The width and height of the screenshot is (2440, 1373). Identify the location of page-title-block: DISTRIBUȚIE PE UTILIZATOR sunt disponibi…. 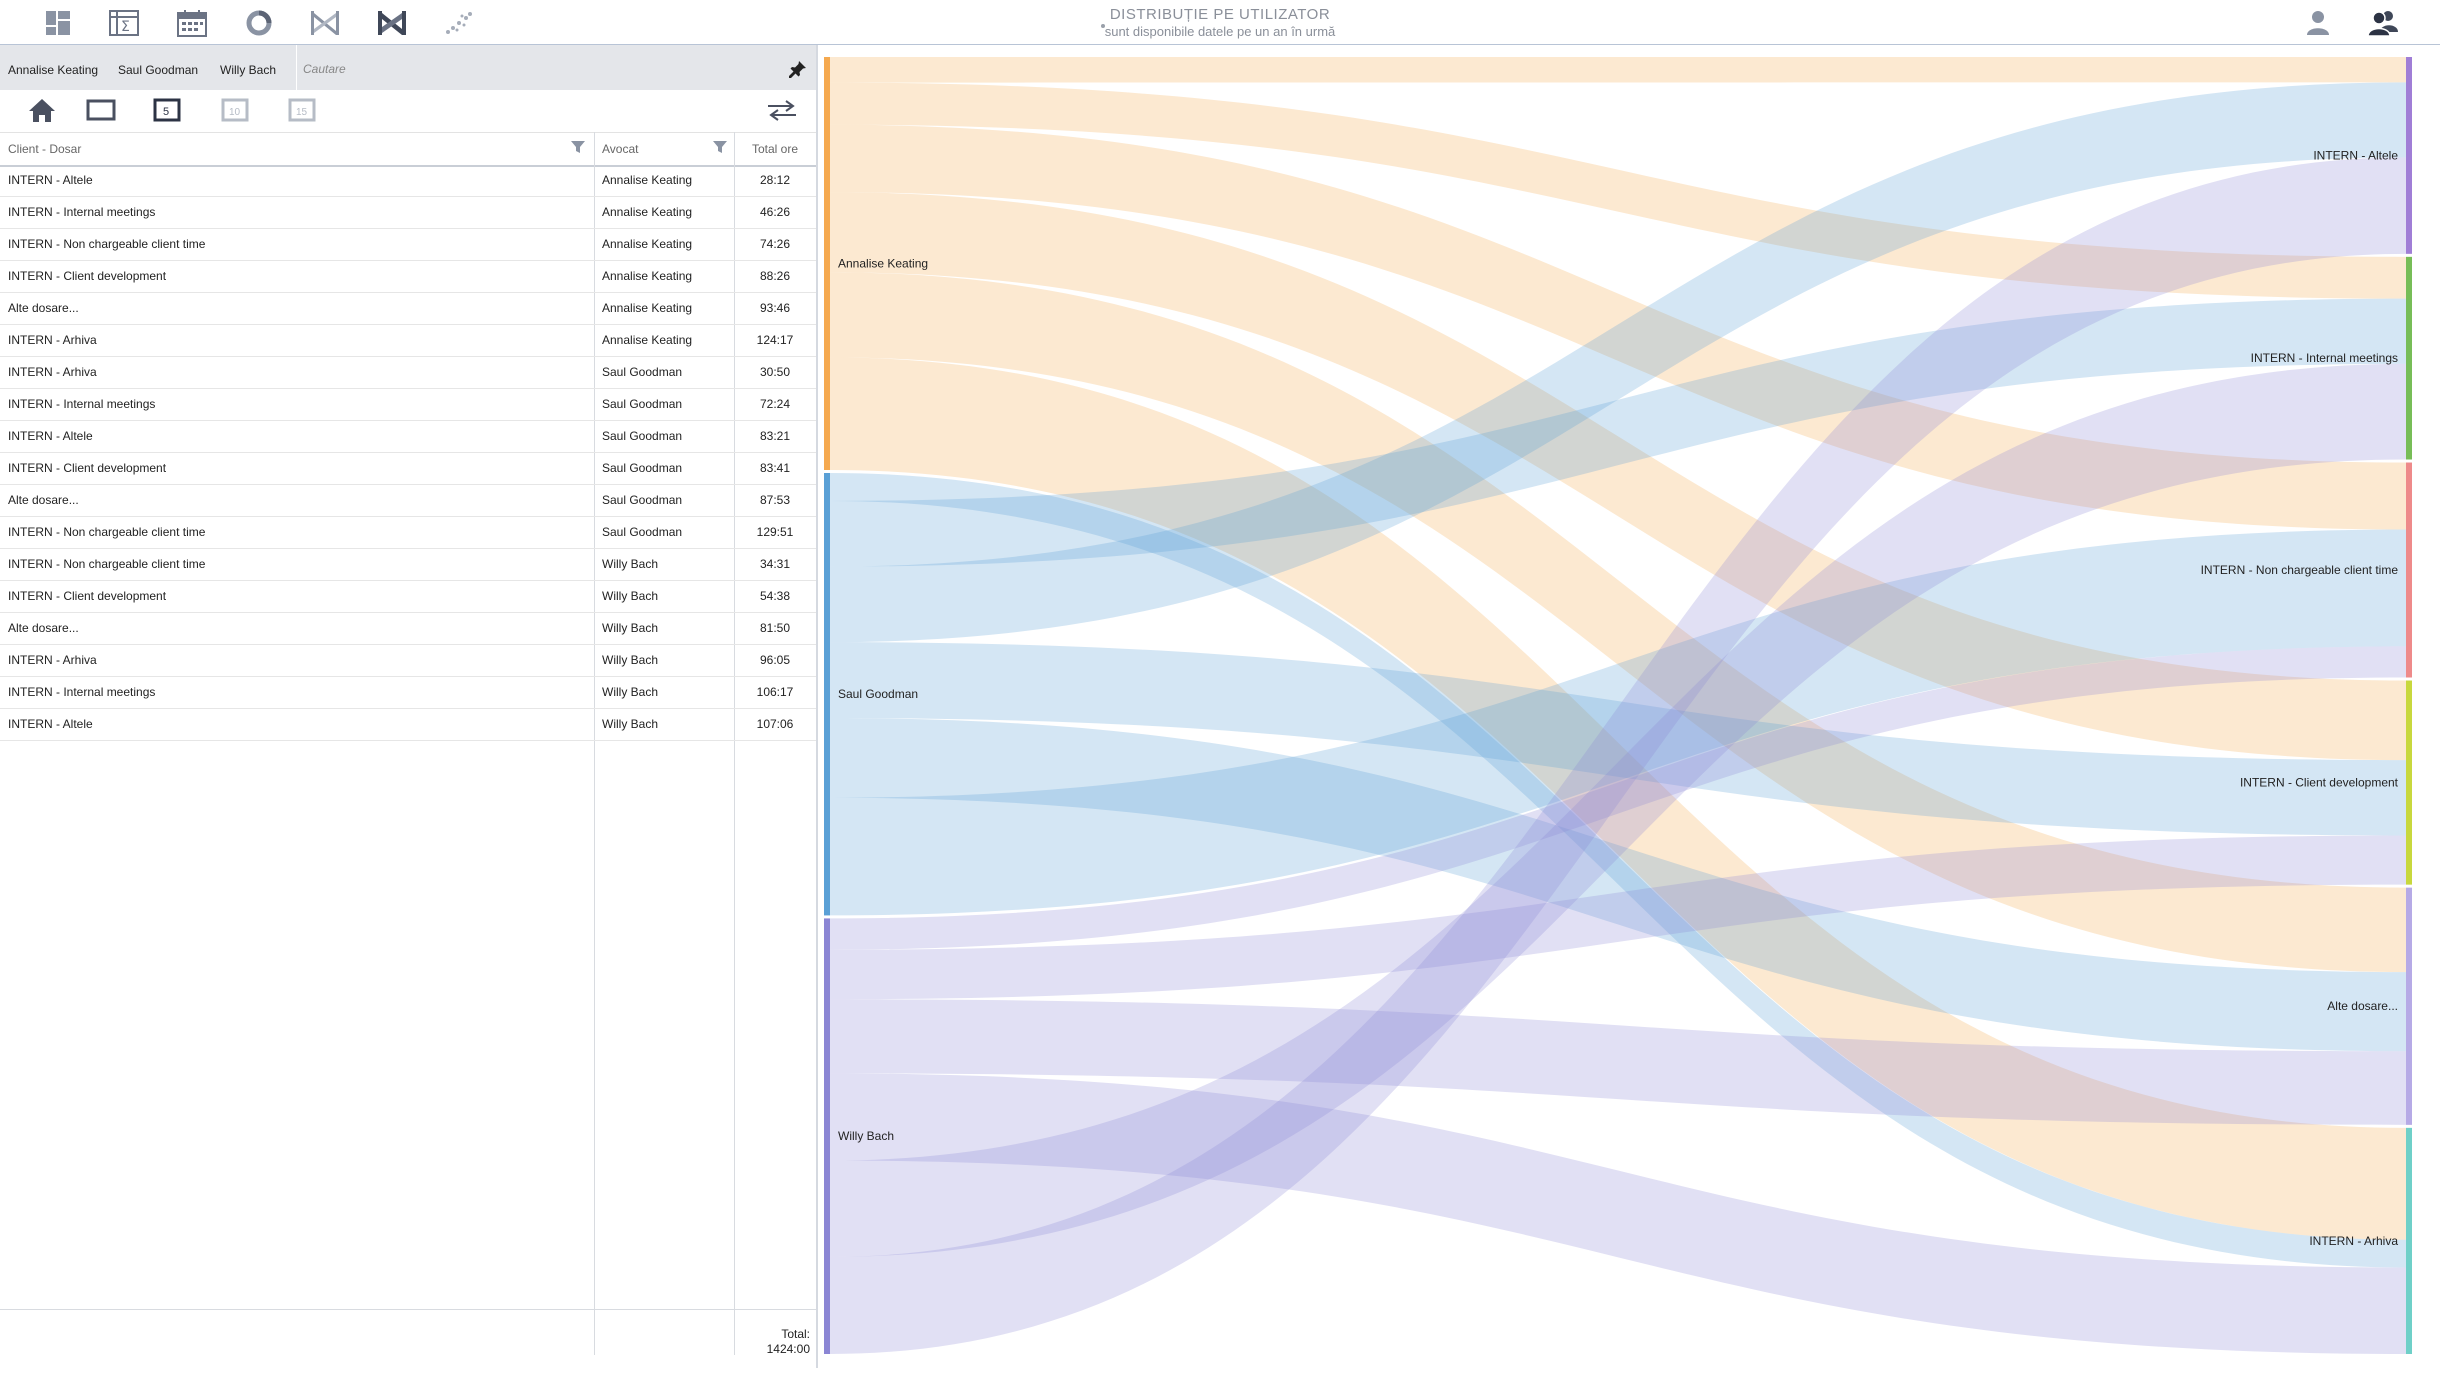
(1220, 22).